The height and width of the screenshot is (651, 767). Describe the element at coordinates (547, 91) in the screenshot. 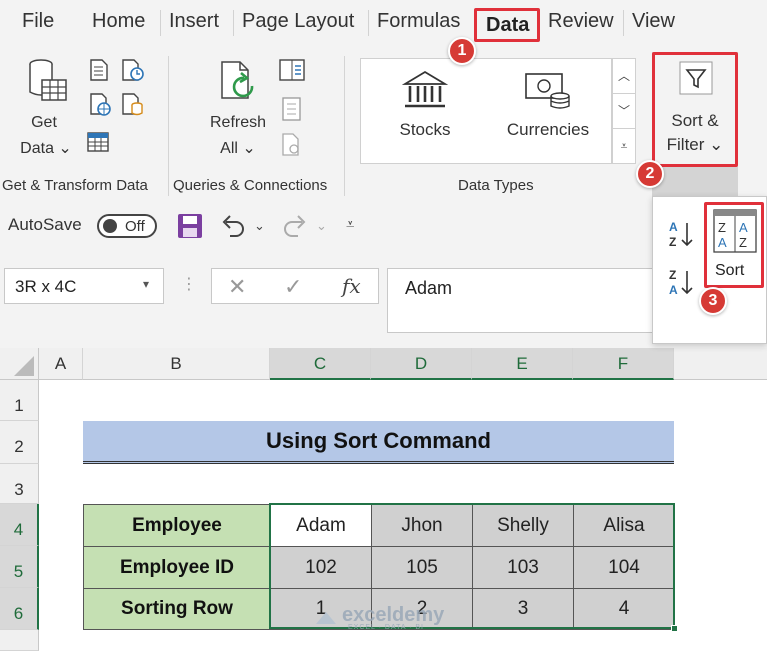

I see `currency-icon` at that location.